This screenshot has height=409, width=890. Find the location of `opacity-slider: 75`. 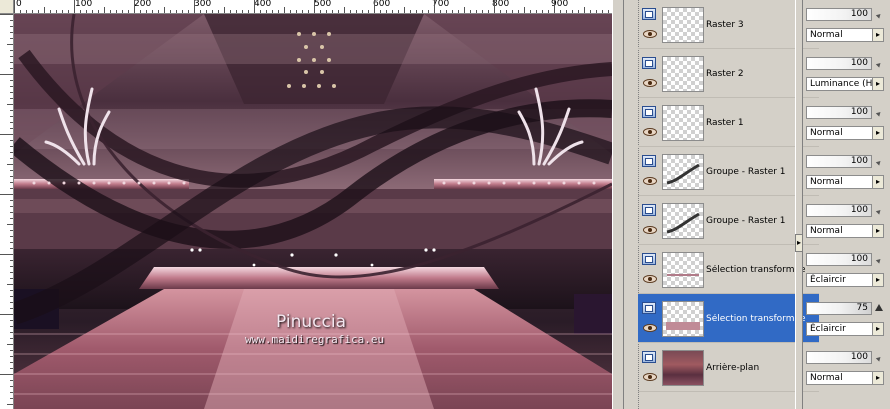

opacity-slider: 75 is located at coordinates (839, 308).